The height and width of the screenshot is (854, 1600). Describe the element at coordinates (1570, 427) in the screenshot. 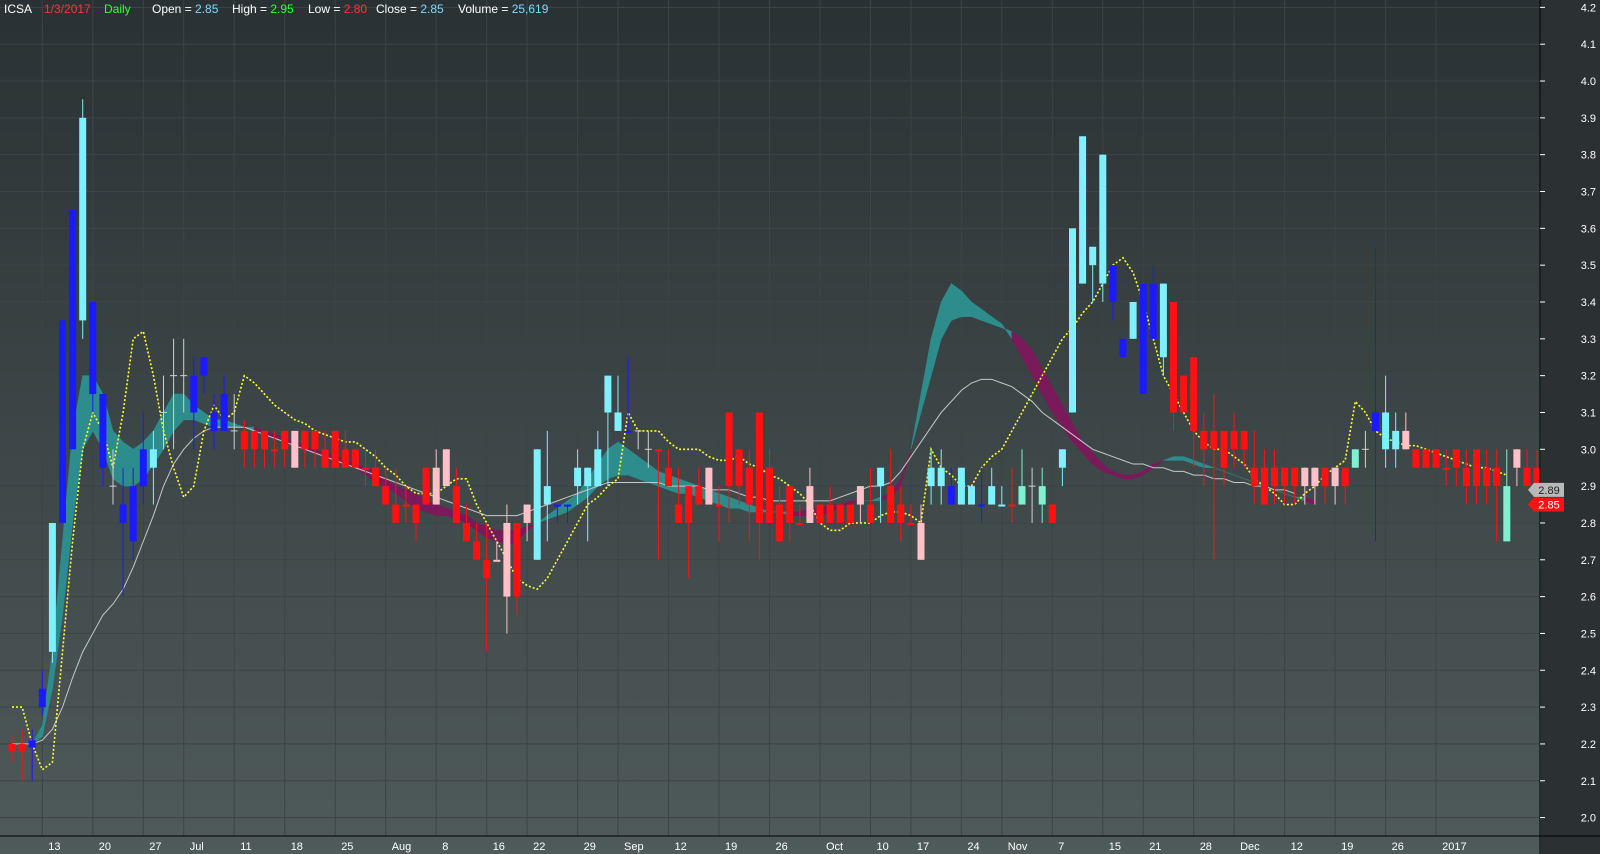

I see `y-axis-panel` at that location.